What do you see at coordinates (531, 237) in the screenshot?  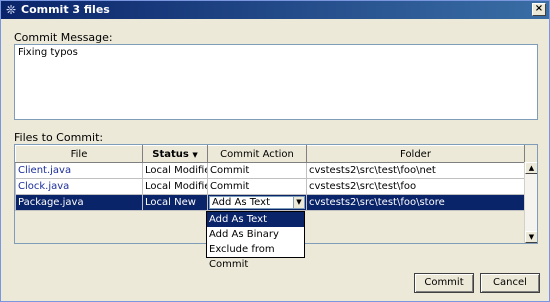 I see `scroll-down-arrow-icon: ▼` at bounding box center [531, 237].